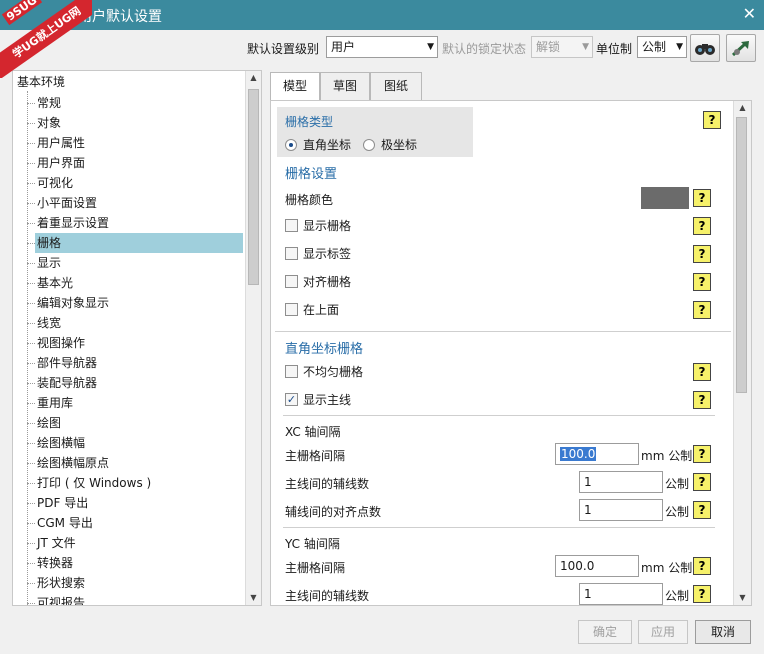 This screenshot has width=764, height=654. I want to click on tree-item: 着重显示设置, so click(139, 223).